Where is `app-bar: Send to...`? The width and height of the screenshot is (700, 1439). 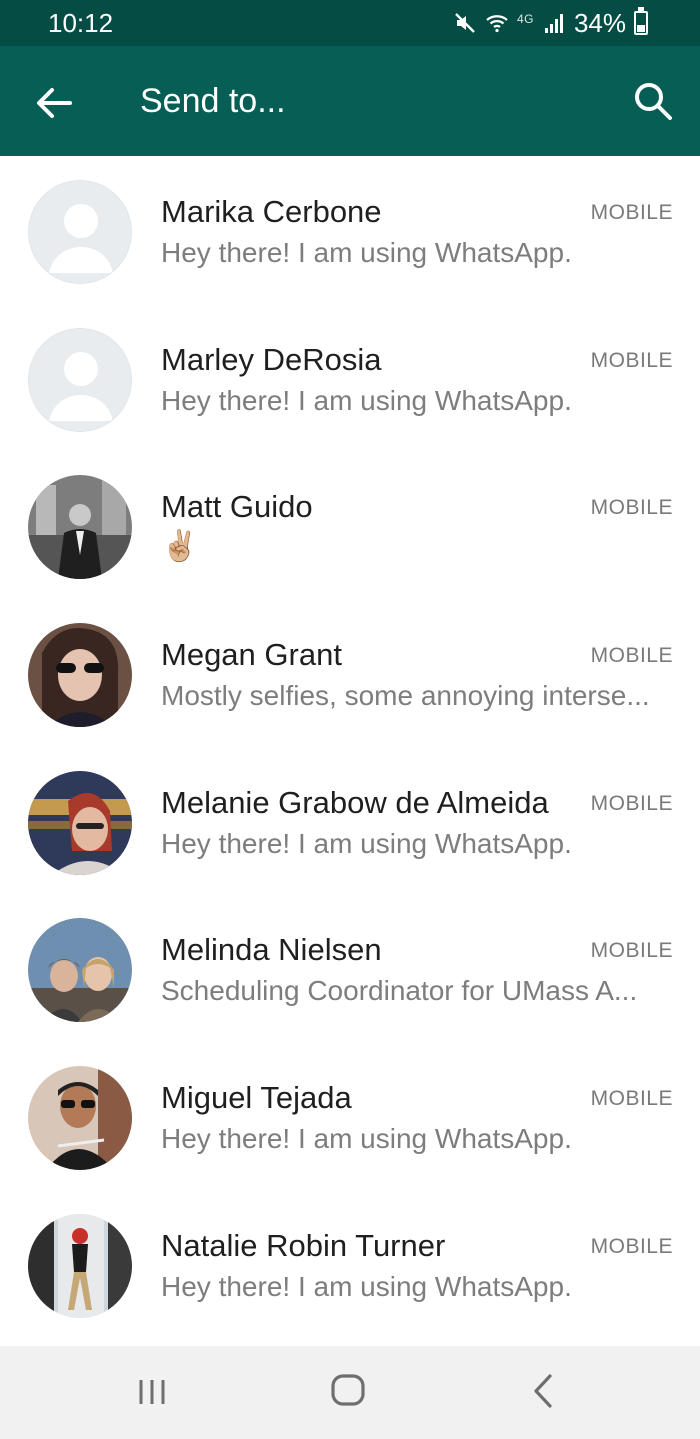
app-bar: Send to... is located at coordinates (350, 101).